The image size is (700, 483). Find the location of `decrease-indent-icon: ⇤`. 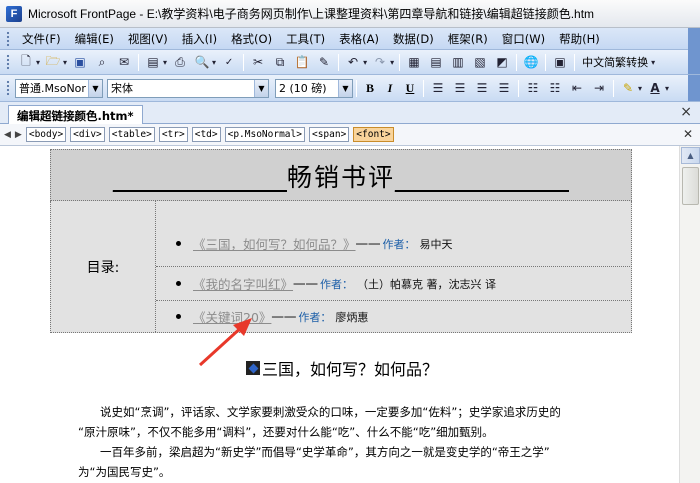

decrease-indent-icon: ⇤ is located at coordinates (577, 88).